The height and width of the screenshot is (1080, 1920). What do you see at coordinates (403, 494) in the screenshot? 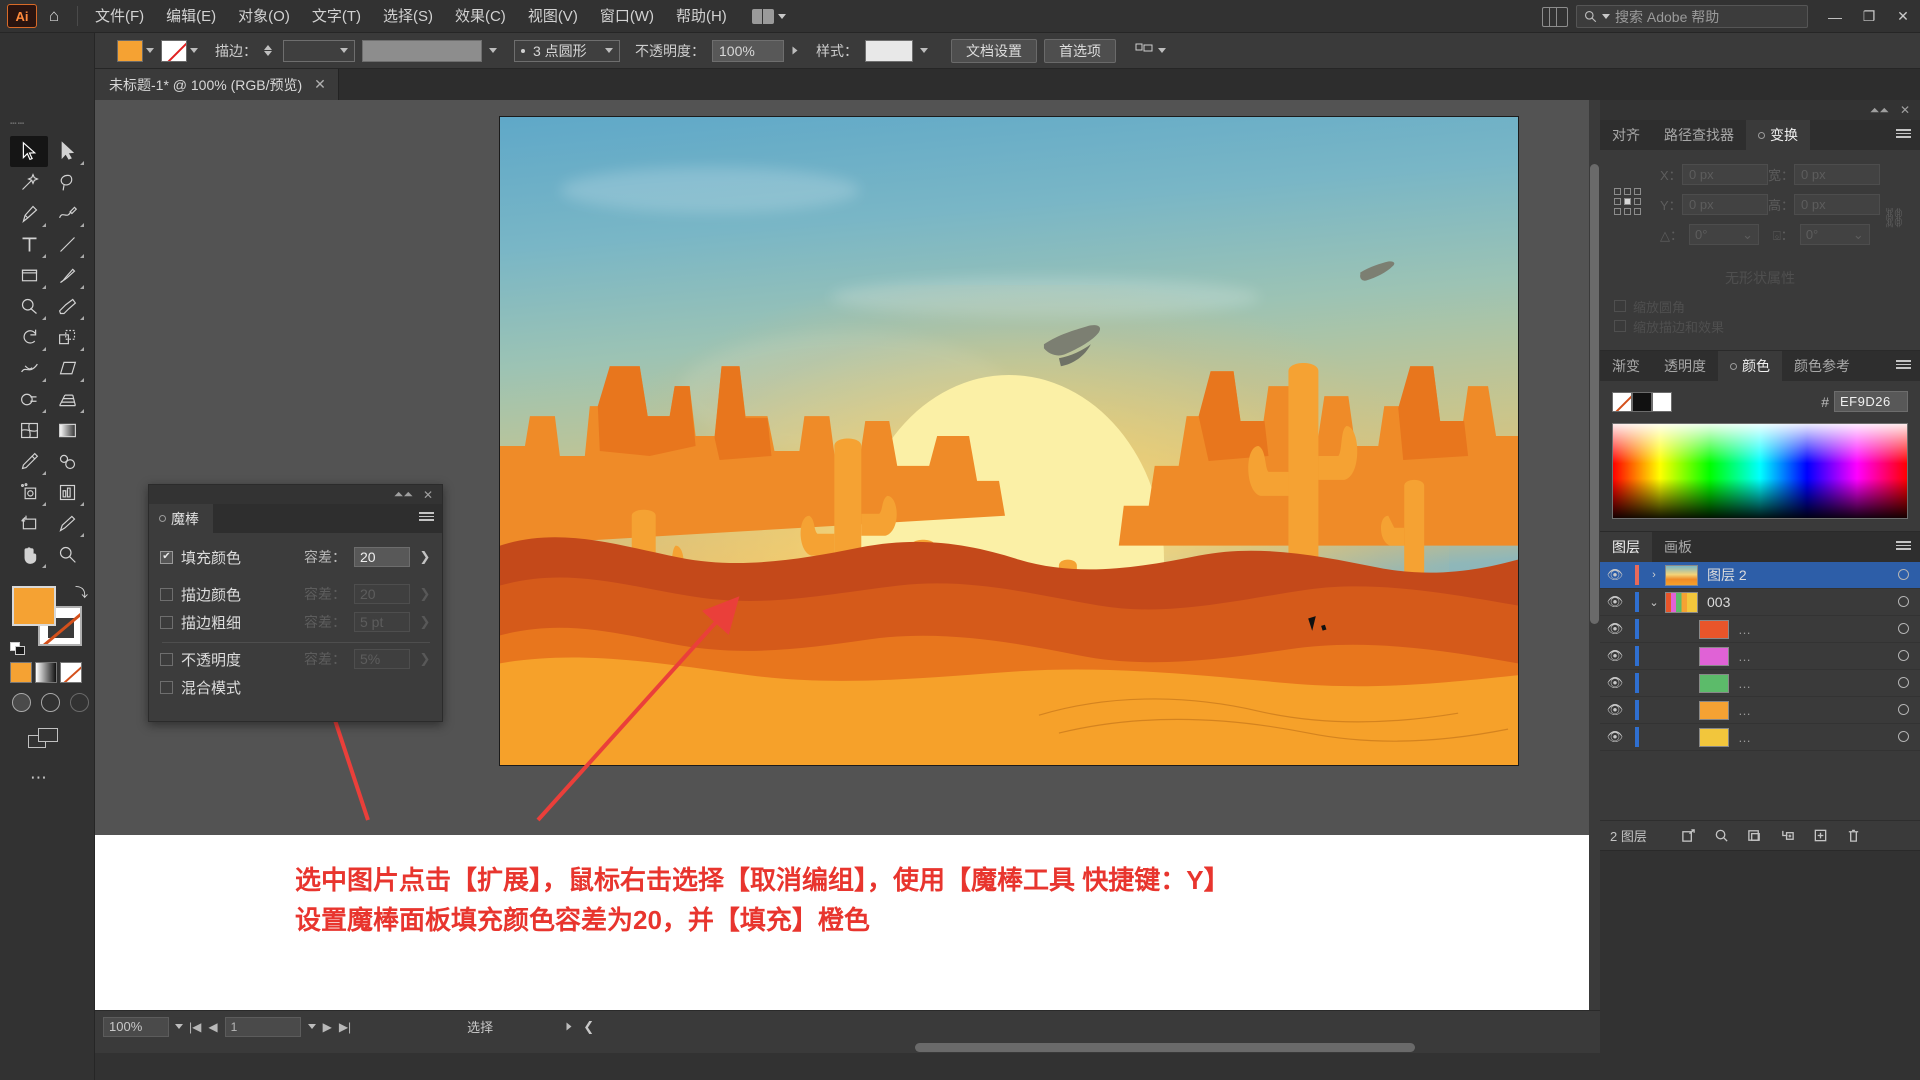
I see `collapse-icon: ⏶⏶` at bounding box center [403, 494].